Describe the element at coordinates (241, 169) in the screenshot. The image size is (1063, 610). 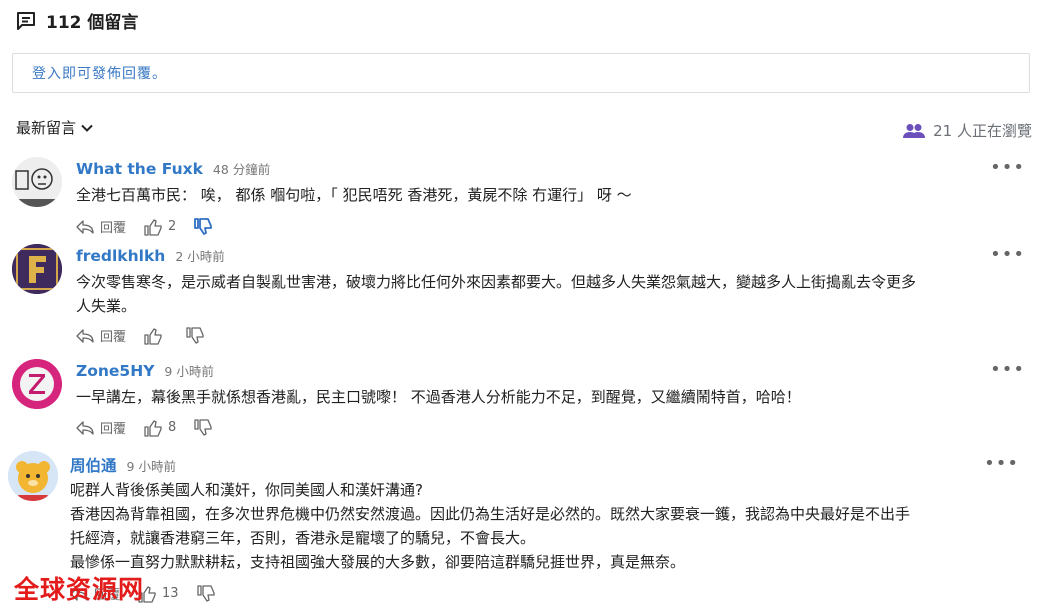
I see `comment-time: 48 分鐘前` at that location.